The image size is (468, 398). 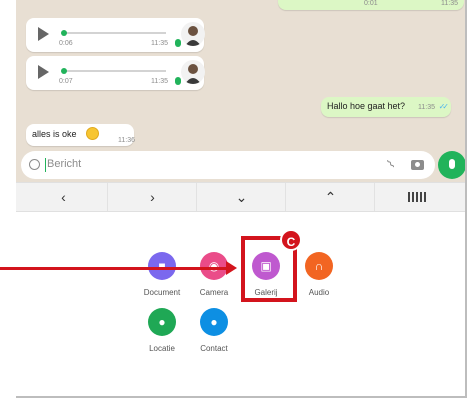 What do you see at coordinates (54, 134) in the screenshot?
I see `message-text: alles is oke` at bounding box center [54, 134].